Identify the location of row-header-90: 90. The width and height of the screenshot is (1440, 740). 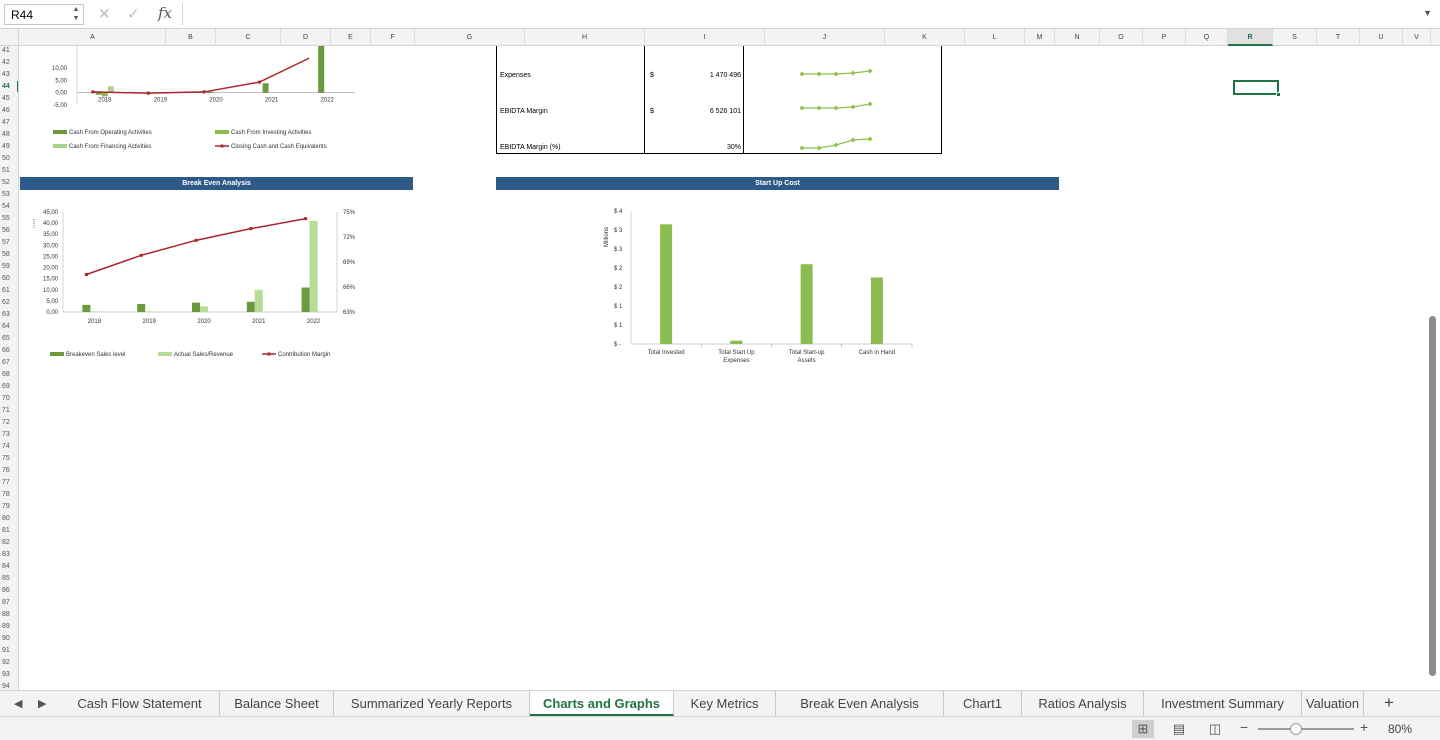
(9, 638).